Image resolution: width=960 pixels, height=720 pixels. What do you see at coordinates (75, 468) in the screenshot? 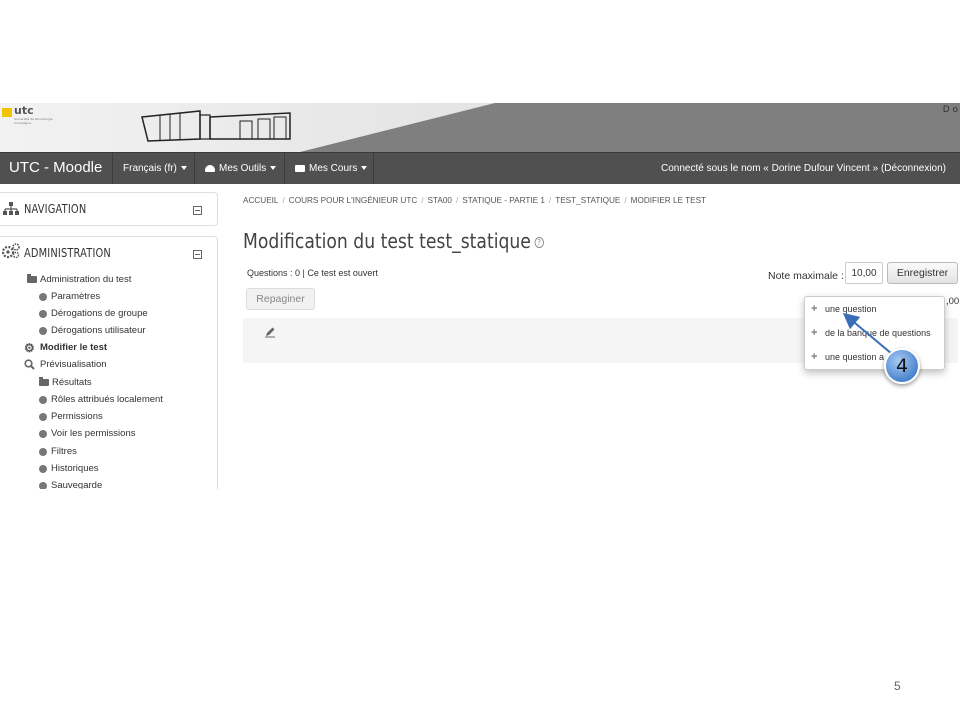
I see `tree-item-label: Historiques` at bounding box center [75, 468].